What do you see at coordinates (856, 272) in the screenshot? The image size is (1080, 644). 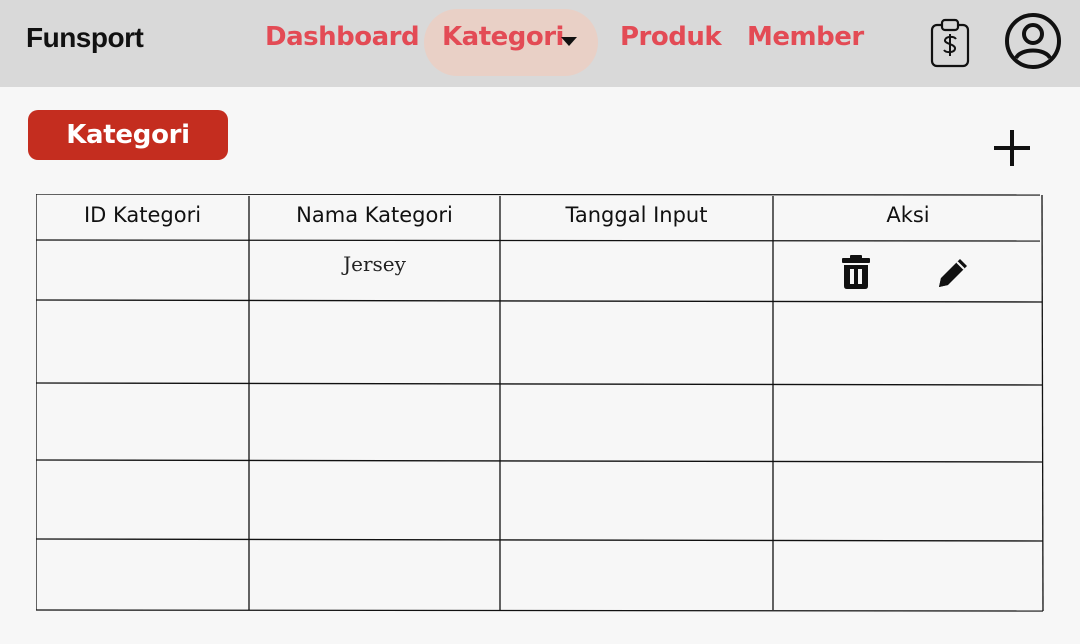 I see `trash-icon` at bounding box center [856, 272].